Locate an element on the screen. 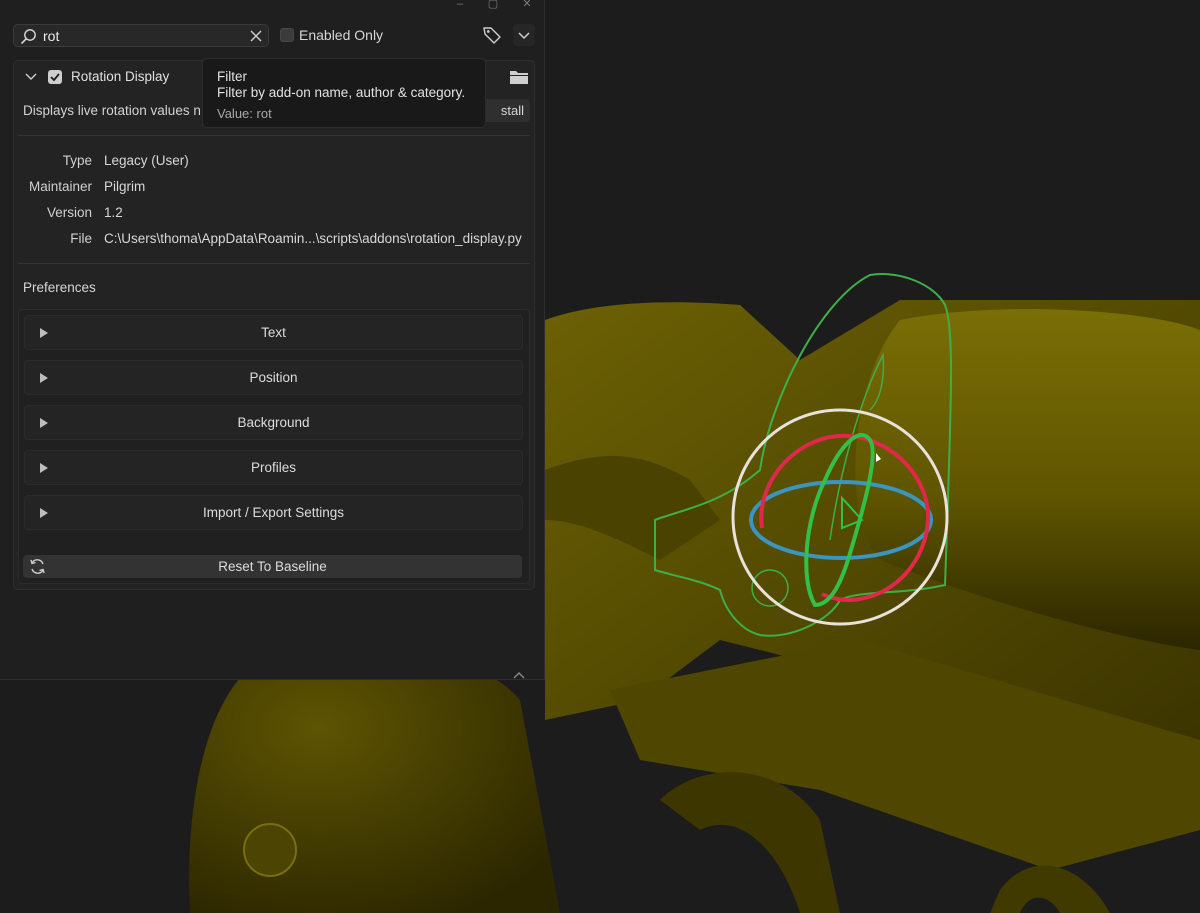 The height and width of the screenshot is (913, 1200). chevron-down-icon is located at coordinates (524, 35).